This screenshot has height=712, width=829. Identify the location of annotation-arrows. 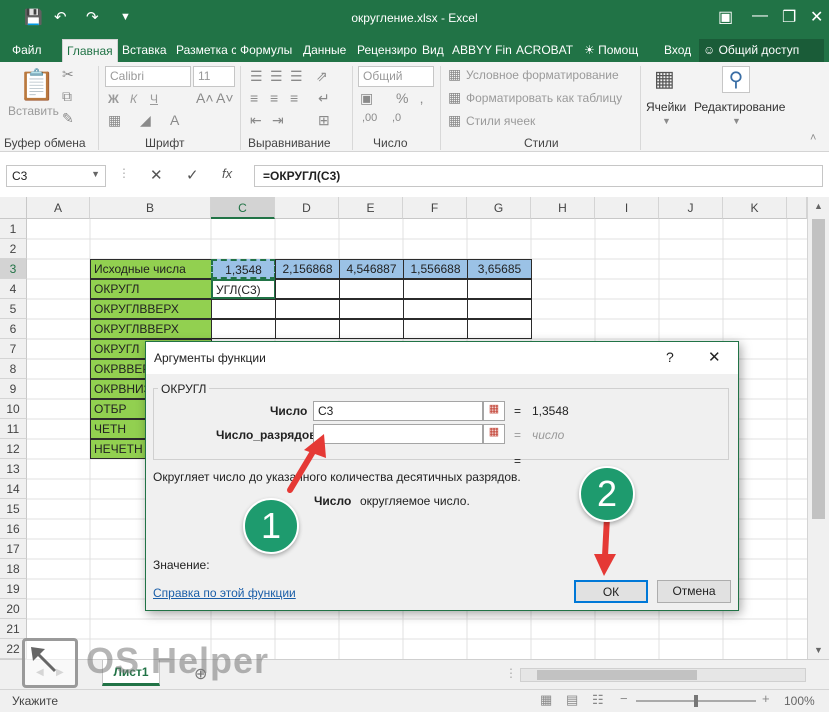
(451, 505).